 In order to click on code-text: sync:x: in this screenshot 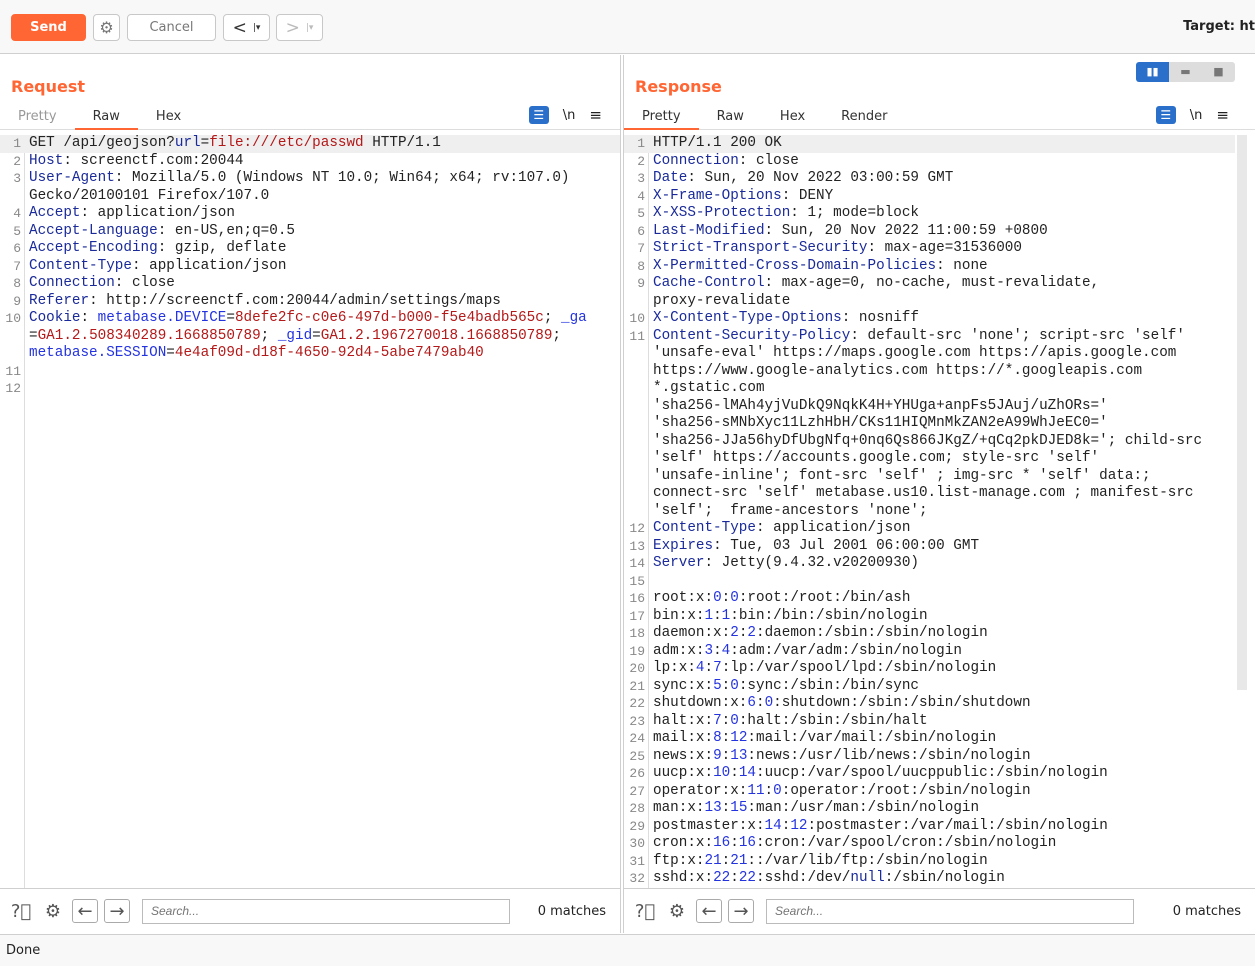, I will do `click(683, 685)`.